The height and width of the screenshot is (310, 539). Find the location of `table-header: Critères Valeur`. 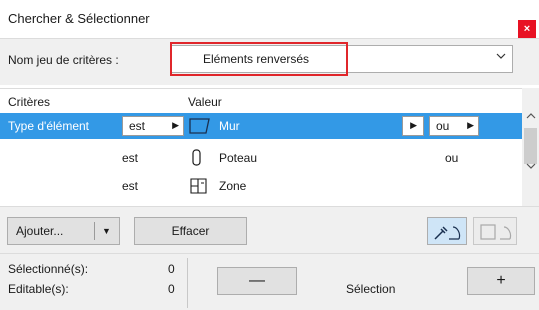

table-header: Critères Valeur is located at coordinates (261, 100).